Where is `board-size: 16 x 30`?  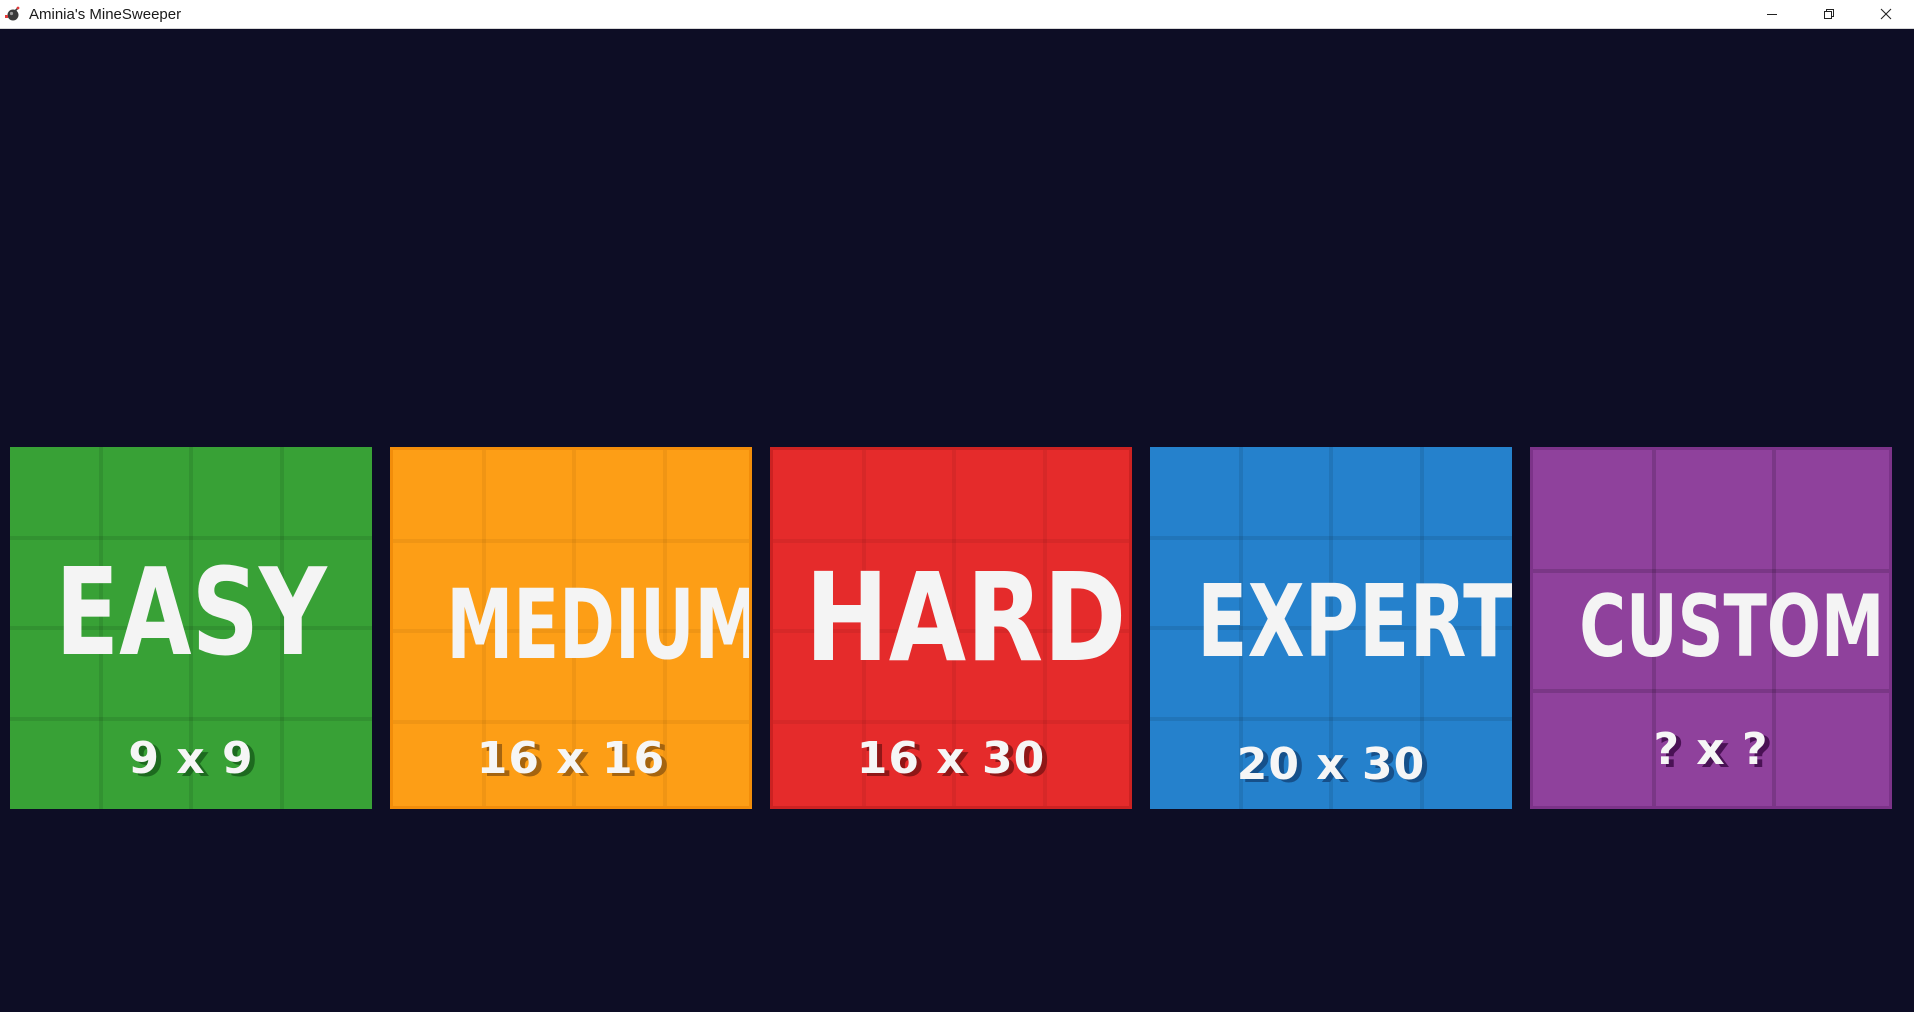 board-size: 16 x 30 is located at coordinates (951, 758).